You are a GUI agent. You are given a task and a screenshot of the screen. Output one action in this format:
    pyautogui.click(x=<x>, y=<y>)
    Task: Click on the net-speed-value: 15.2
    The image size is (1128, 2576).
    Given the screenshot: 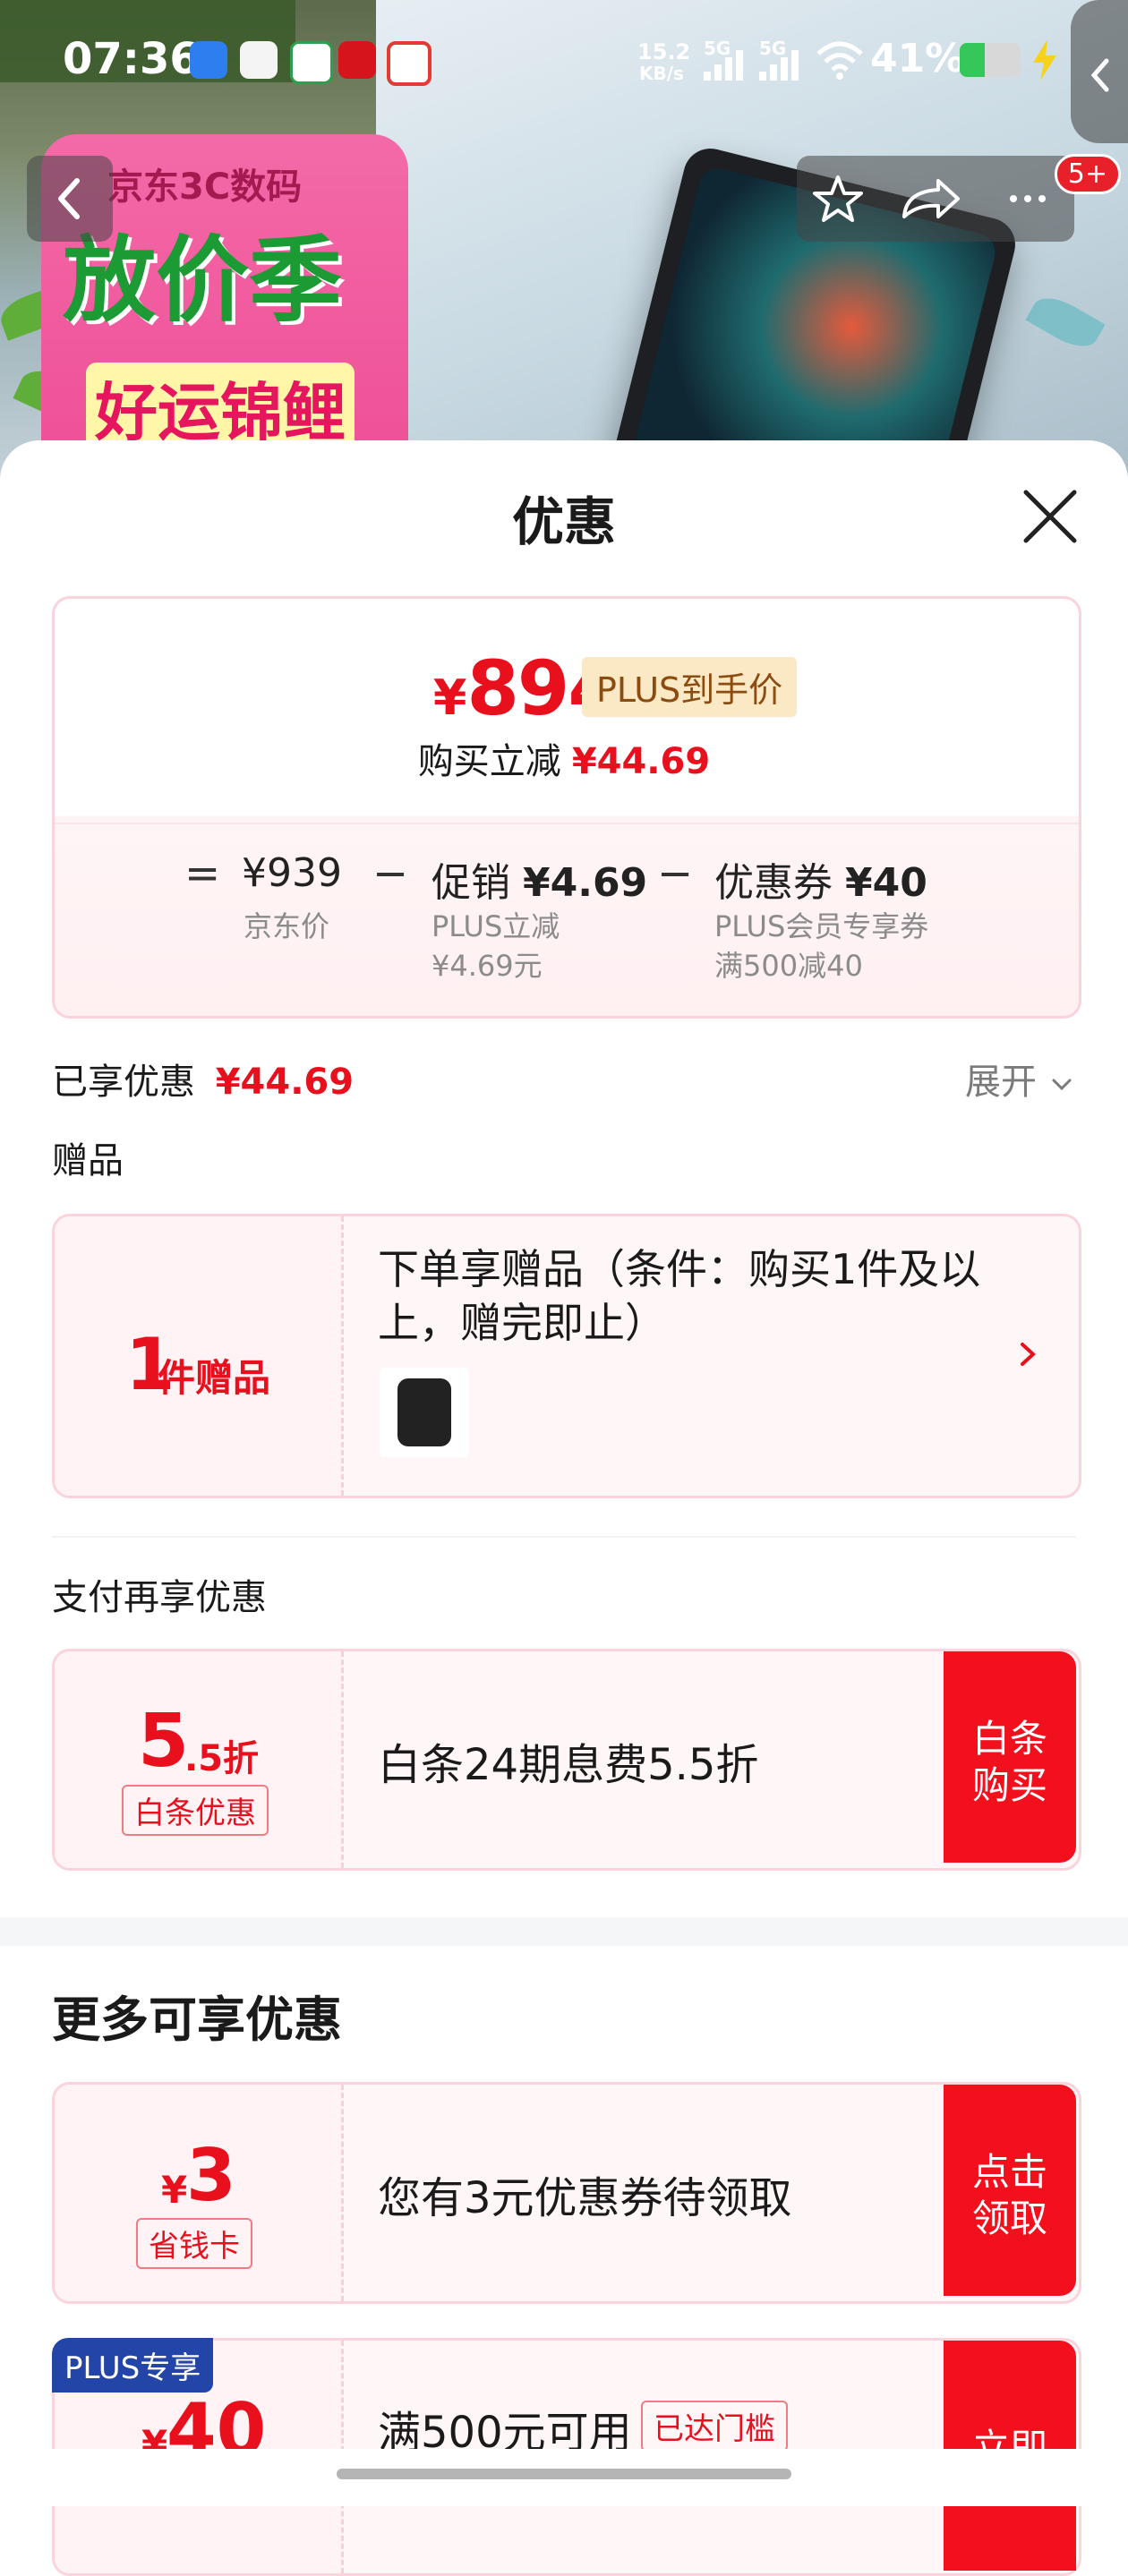 What is the action you would take?
    pyautogui.click(x=664, y=51)
    